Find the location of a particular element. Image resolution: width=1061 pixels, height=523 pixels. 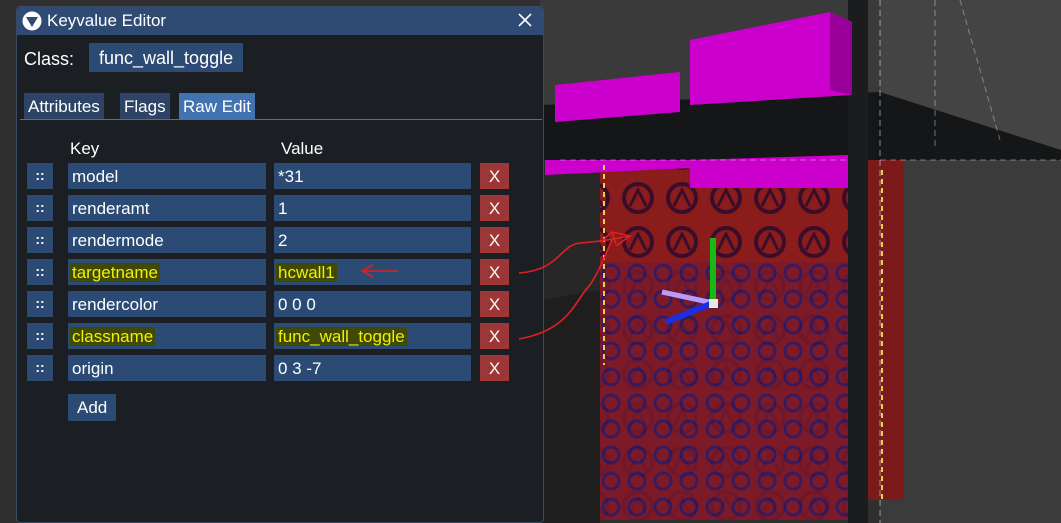

table-row: :: origin 0 3 -7 X is located at coordinates (280, 368).